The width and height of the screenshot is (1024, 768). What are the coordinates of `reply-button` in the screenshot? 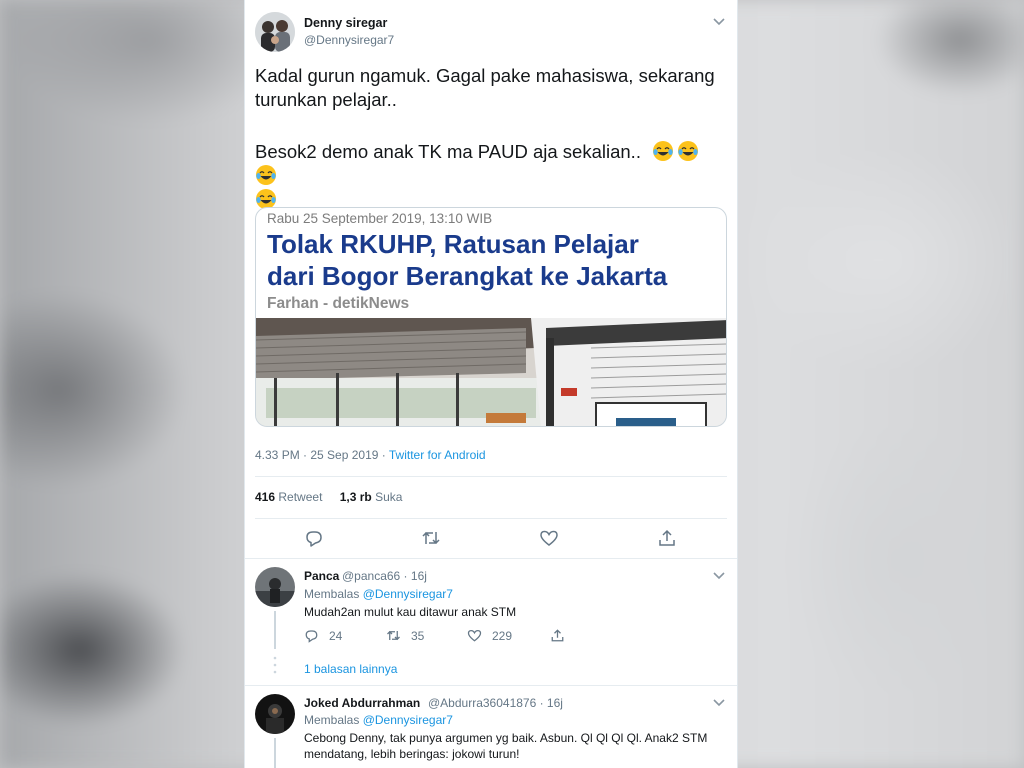 It's located at (314, 538).